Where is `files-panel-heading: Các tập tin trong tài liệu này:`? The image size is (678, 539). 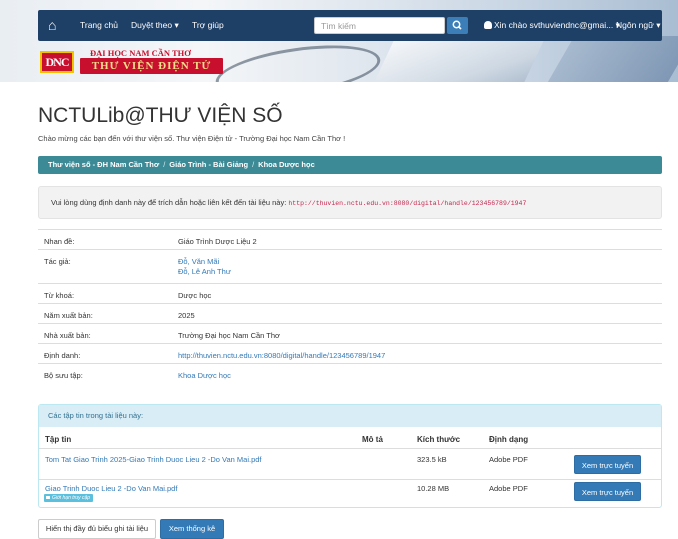 files-panel-heading: Các tập tin trong tài liệu này: is located at coordinates (350, 416).